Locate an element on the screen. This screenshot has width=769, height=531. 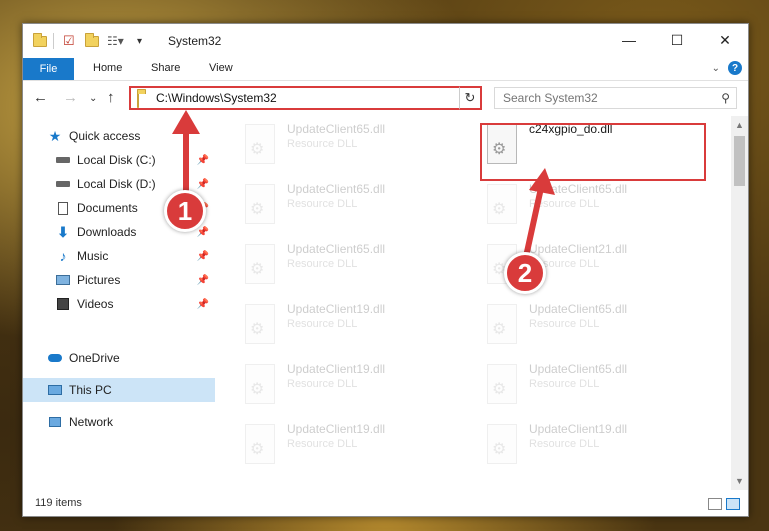
details-view-icon is located at coordinates (715, 504).